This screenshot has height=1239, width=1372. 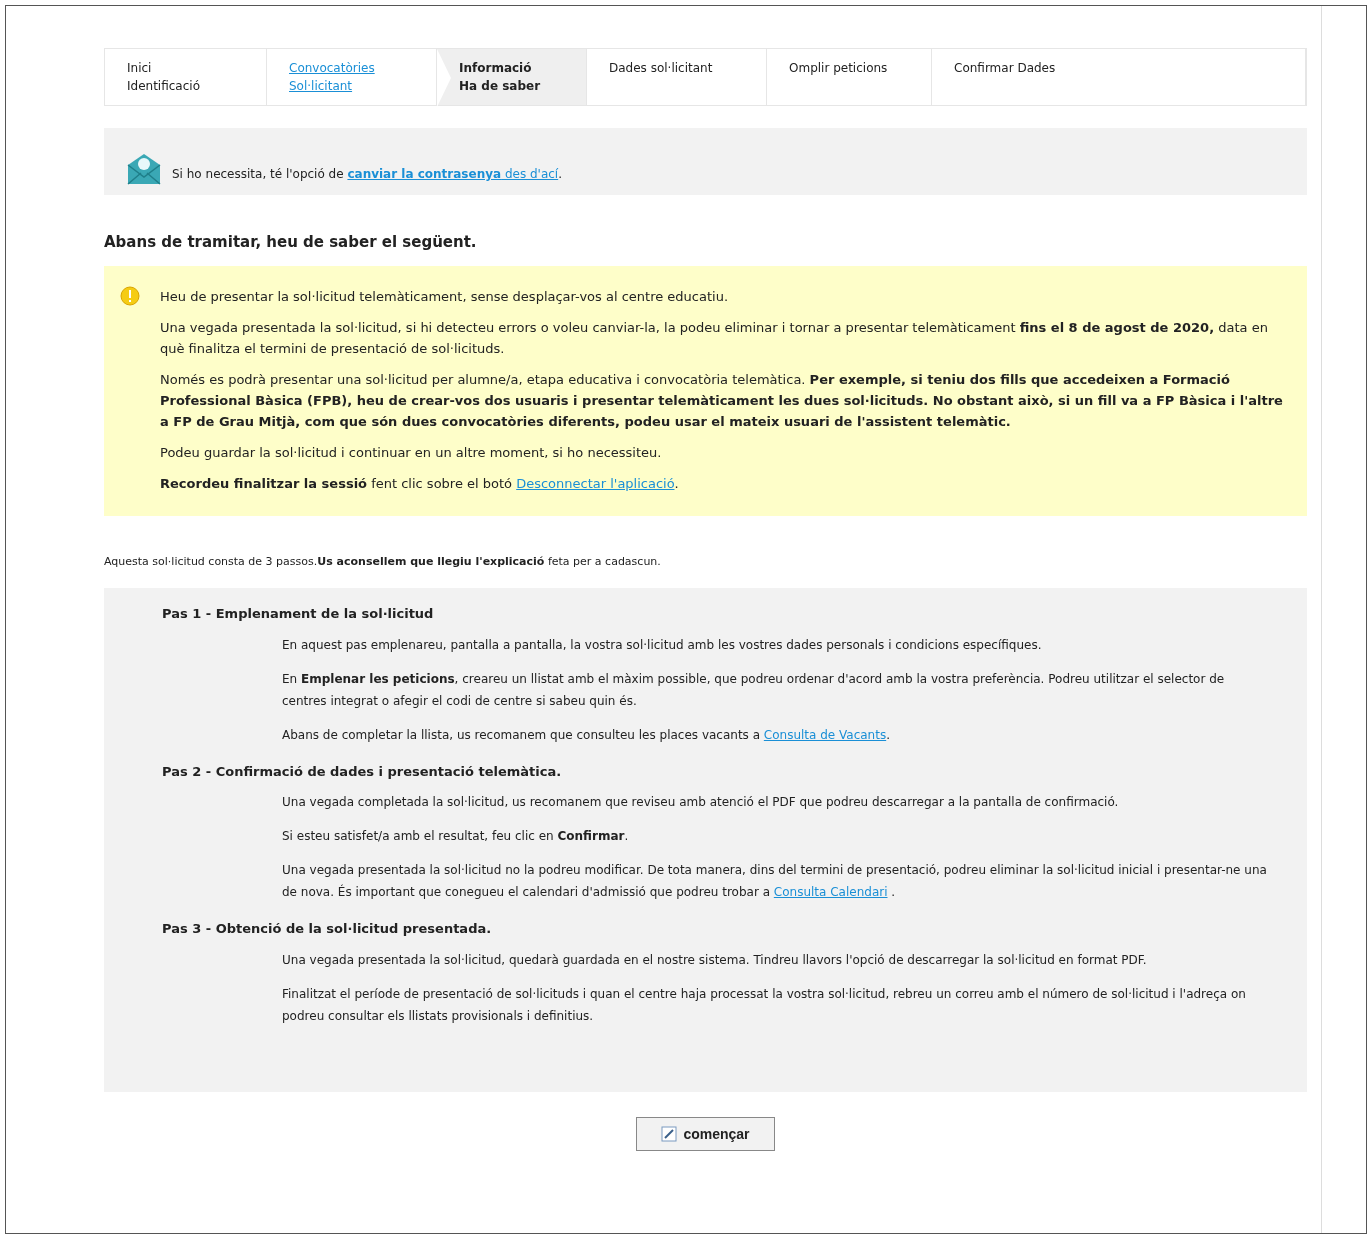 What do you see at coordinates (512, 77) in the screenshot?
I see `step-tab: Informació Ha de saber` at bounding box center [512, 77].